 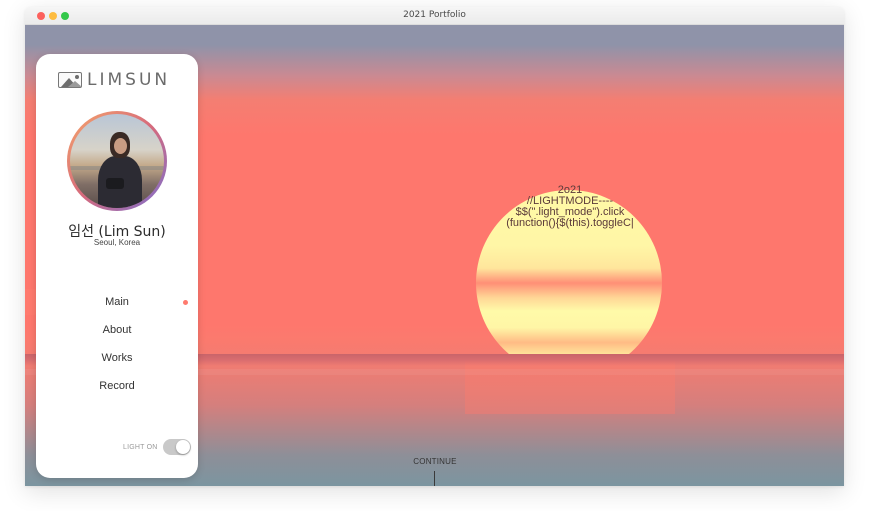 What do you see at coordinates (435, 461) in the screenshot?
I see `continue-button: CONTINUE` at bounding box center [435, 461].